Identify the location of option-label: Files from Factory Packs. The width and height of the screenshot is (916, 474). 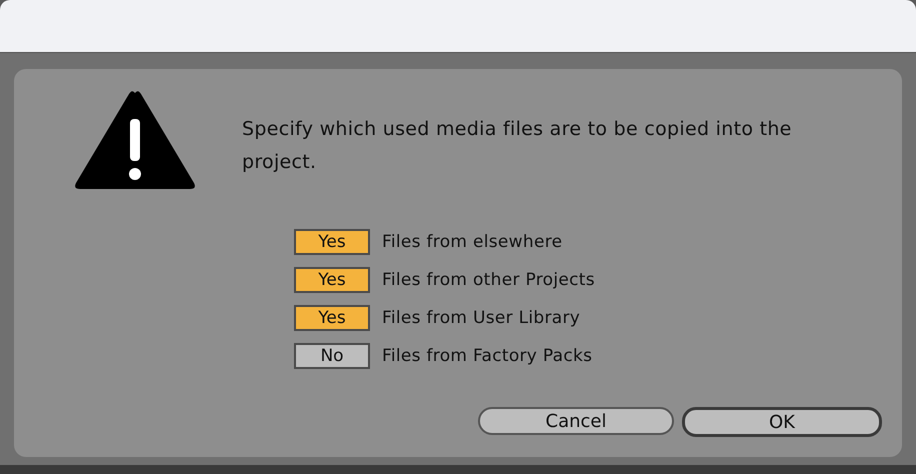
(487, 356).